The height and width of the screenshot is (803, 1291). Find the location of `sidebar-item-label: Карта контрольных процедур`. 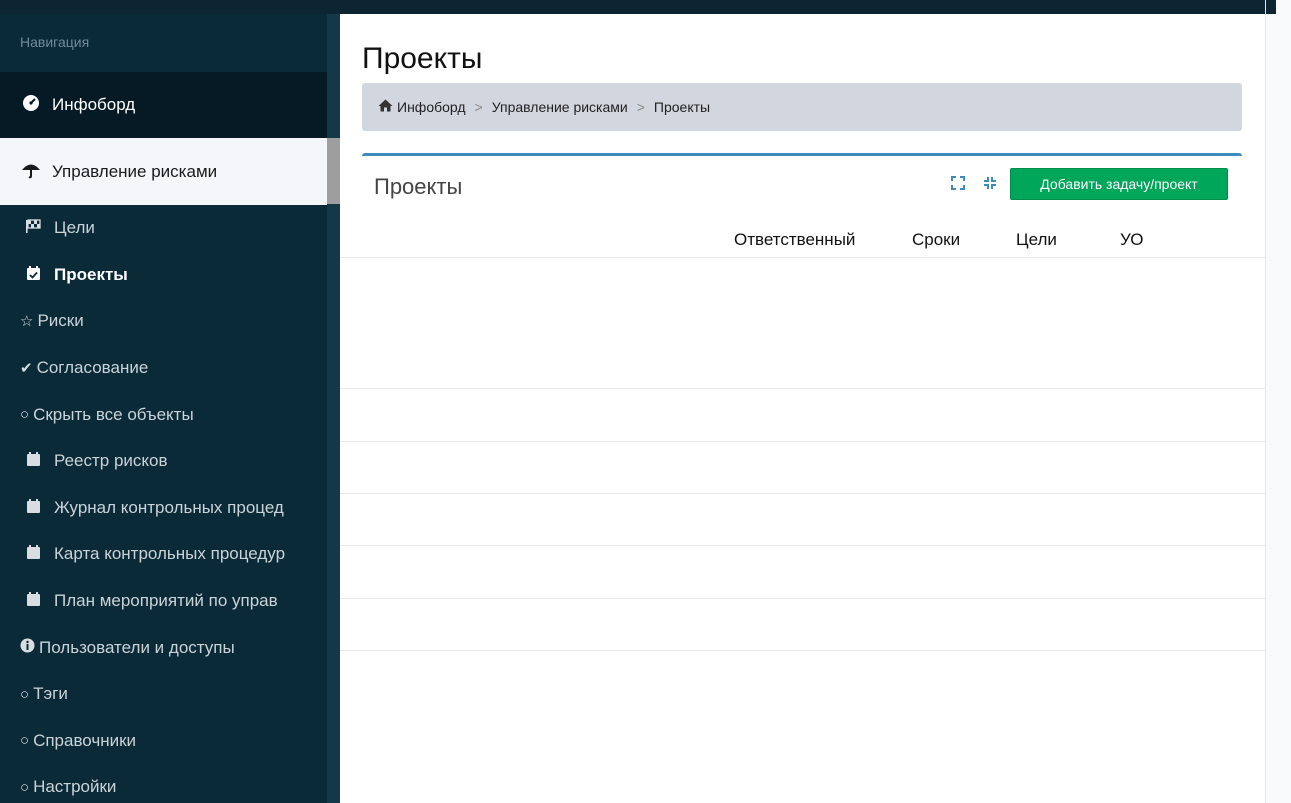

sidebar-item-label: Карта контрольных процедур is located at coordinates (170, 554).